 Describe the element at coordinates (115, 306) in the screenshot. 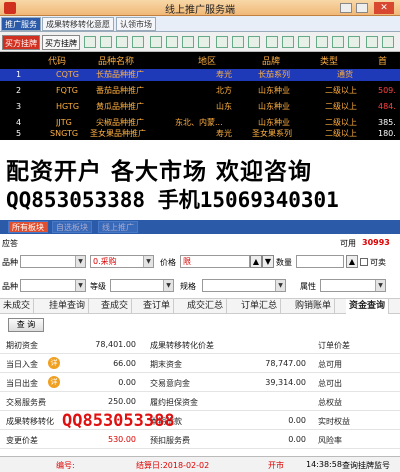

I see `tab-trades: 查成交` at that location.